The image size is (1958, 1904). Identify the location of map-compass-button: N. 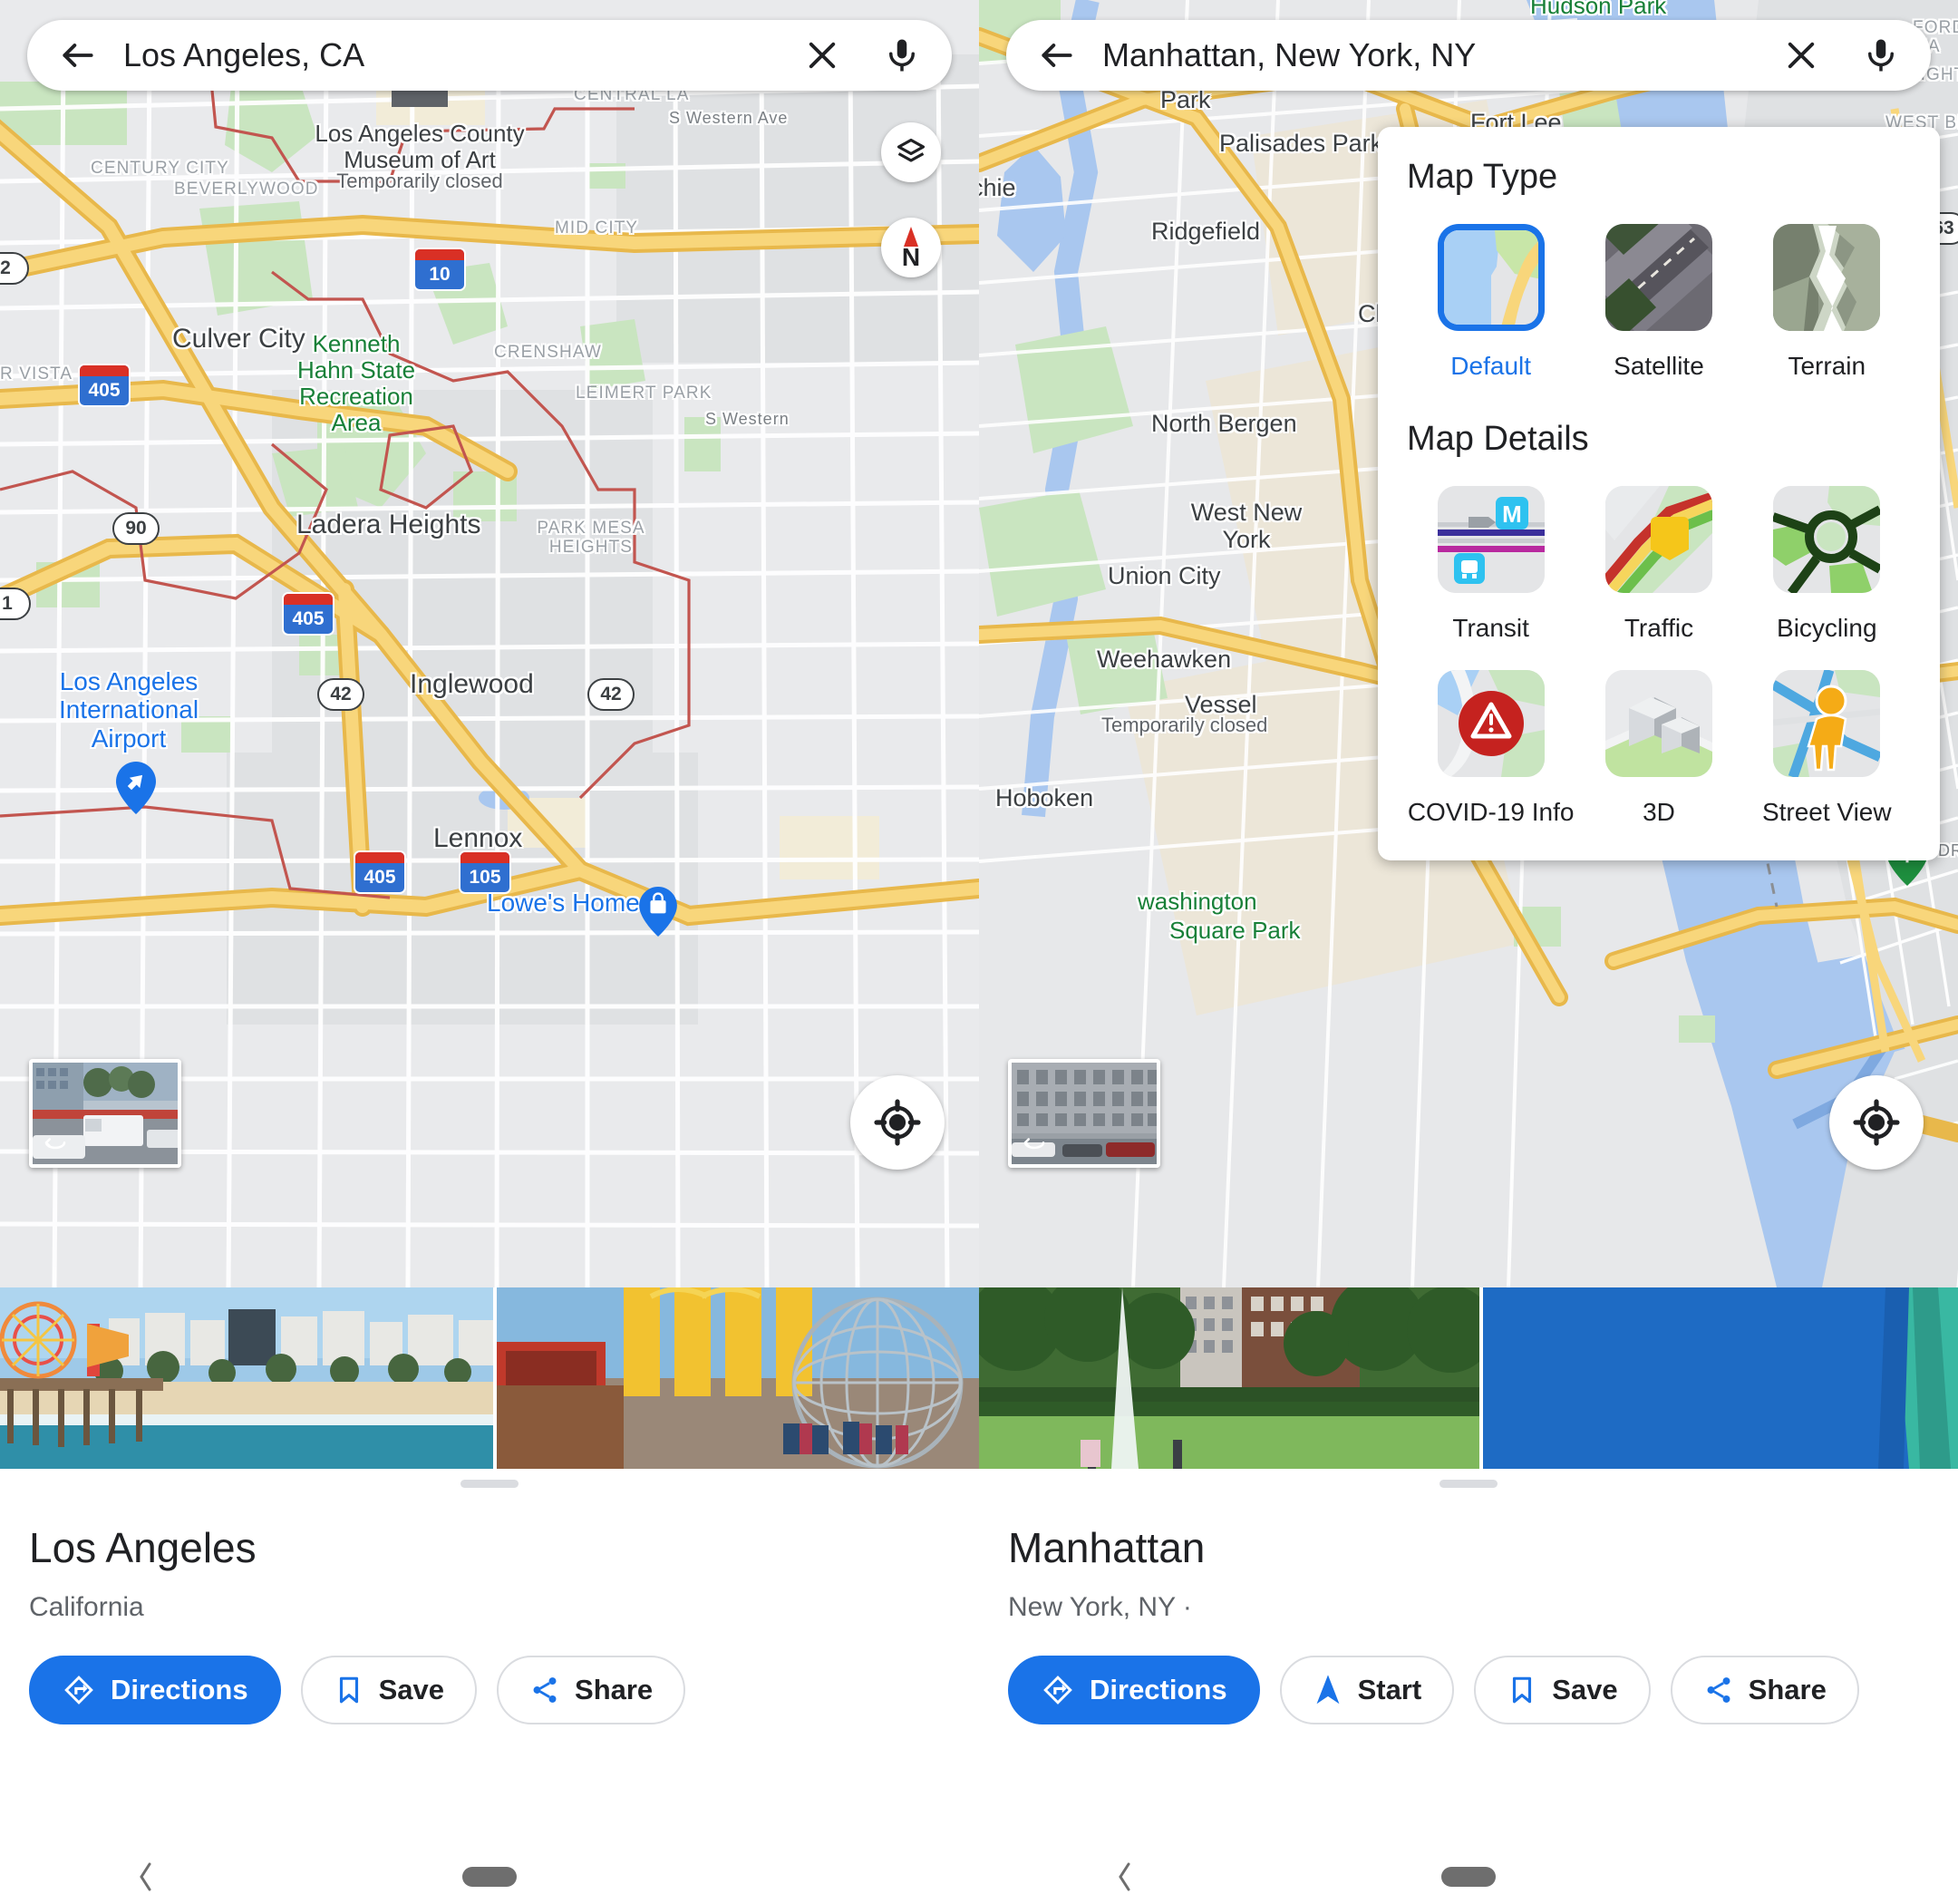
(911, 247).